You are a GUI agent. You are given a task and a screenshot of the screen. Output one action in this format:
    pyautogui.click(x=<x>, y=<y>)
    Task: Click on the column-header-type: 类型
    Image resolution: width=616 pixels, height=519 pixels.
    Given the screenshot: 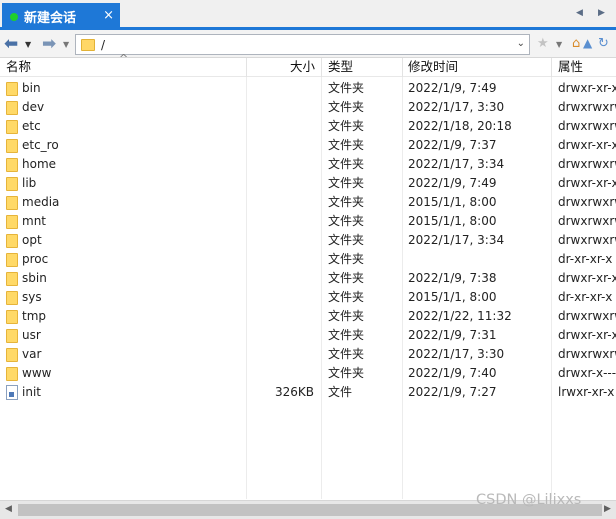 What is the action you would take?
    pyautogui.click(x=340, y=67)
    